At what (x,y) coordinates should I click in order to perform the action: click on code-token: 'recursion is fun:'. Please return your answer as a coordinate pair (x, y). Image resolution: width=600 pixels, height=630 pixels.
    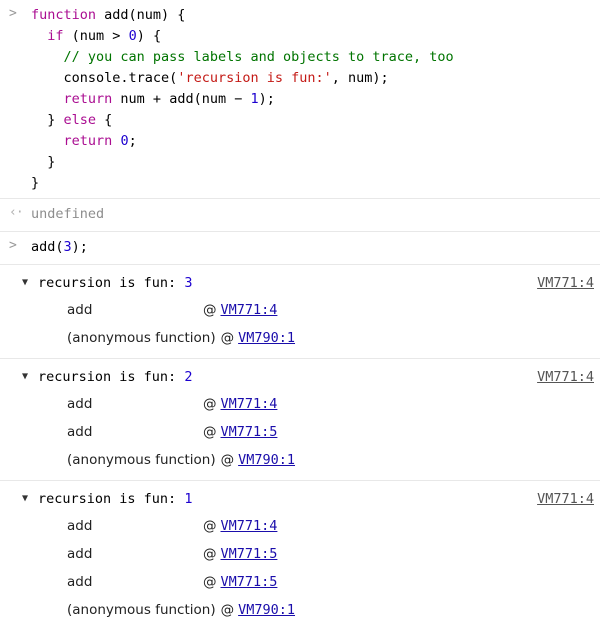
    Looking at the image, I should click on (254, 78).